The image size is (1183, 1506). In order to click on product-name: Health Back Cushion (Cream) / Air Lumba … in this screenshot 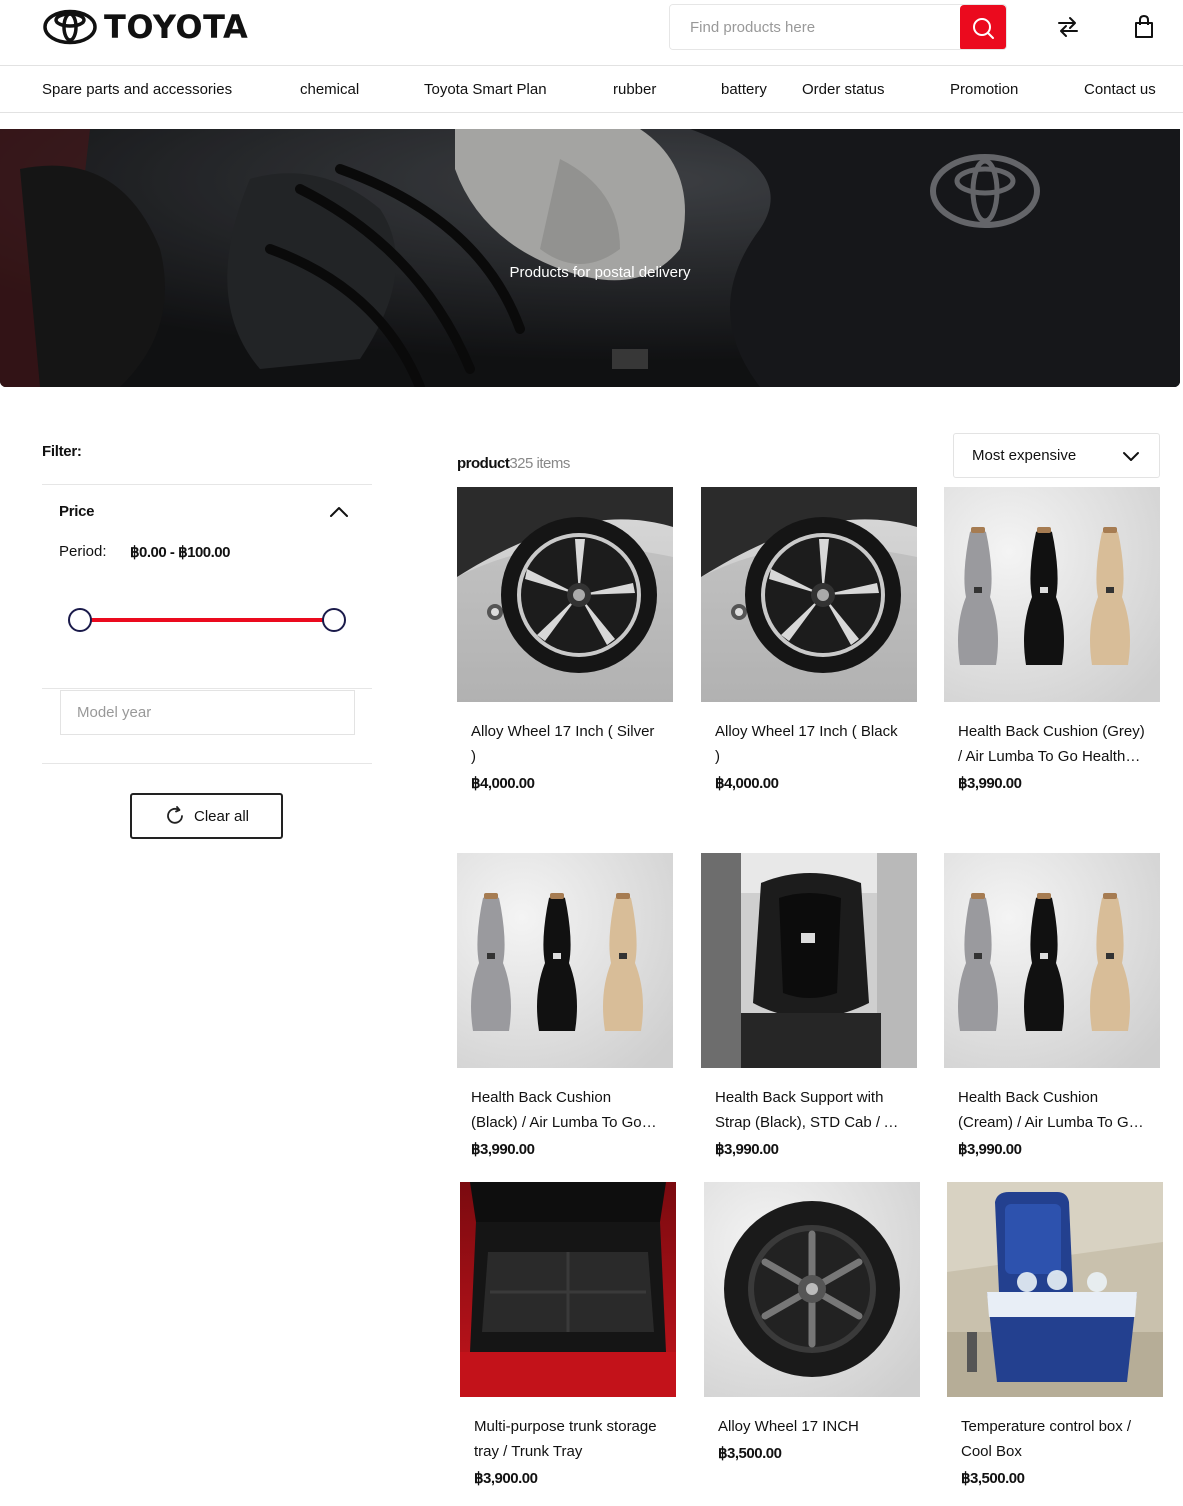, I will do `click(1052, 1110)`.